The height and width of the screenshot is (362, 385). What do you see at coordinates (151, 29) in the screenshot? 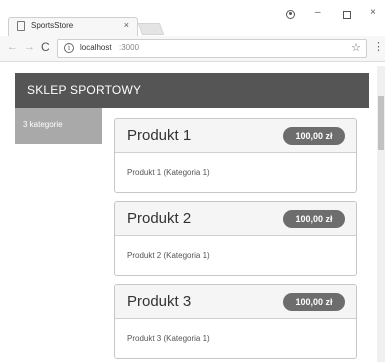
I see `new-tab-button` at bounding box center [151, 29].